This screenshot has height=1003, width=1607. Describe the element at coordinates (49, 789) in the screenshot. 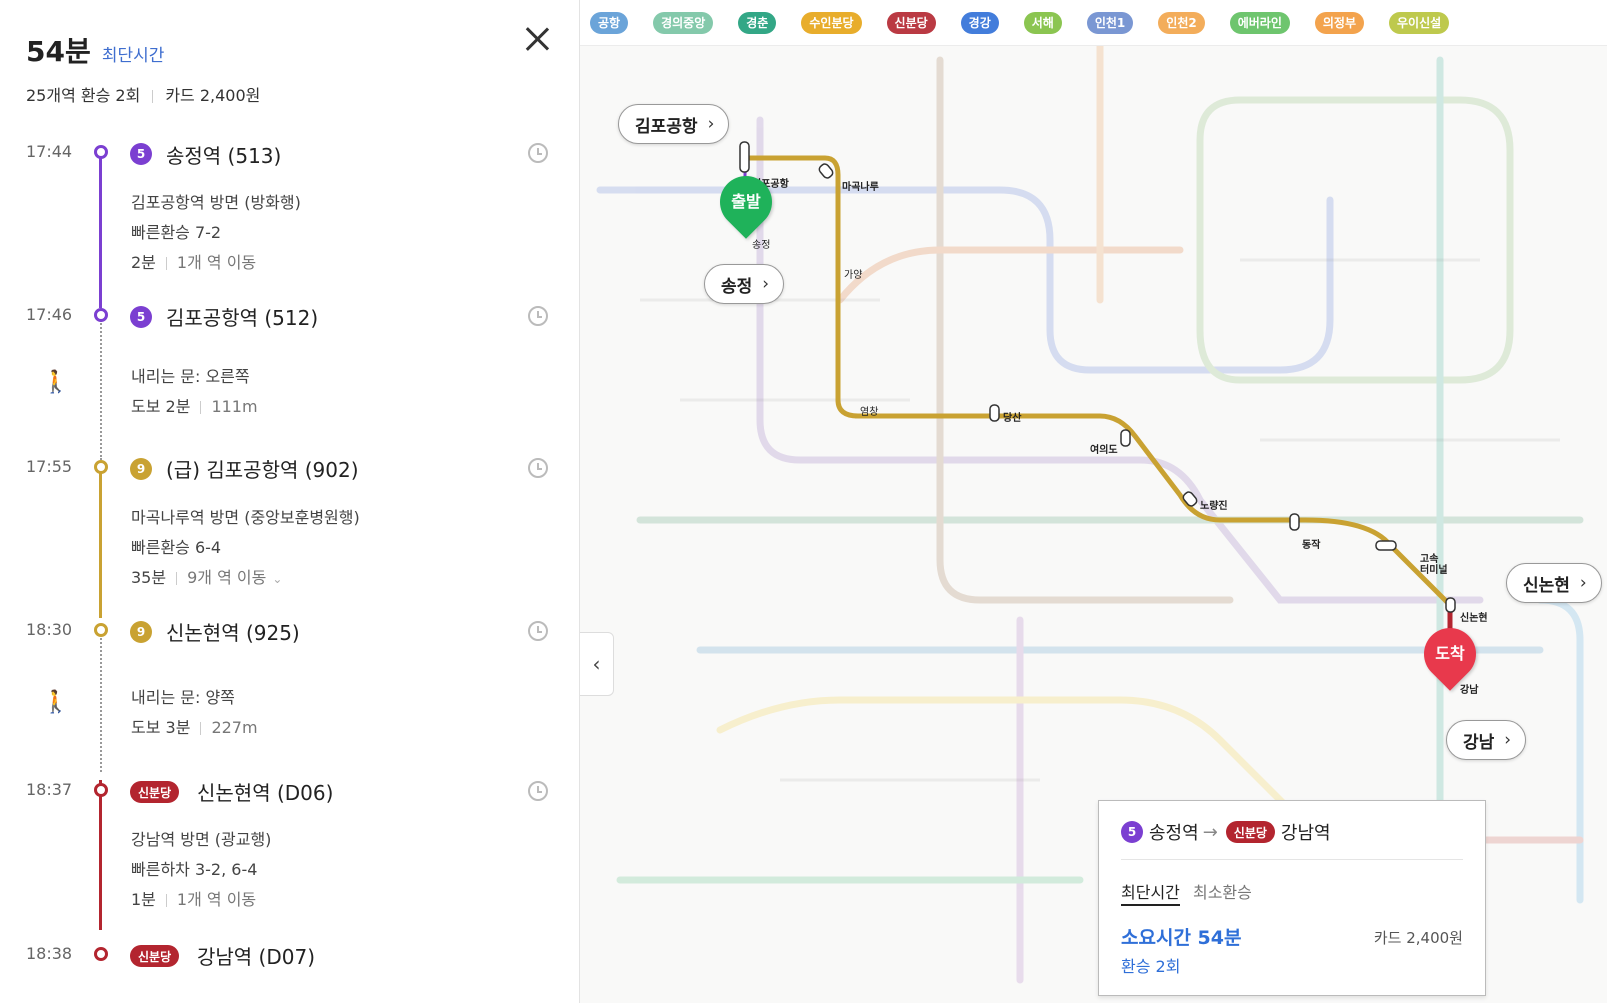

I see `step-time: 18:37` at that location.